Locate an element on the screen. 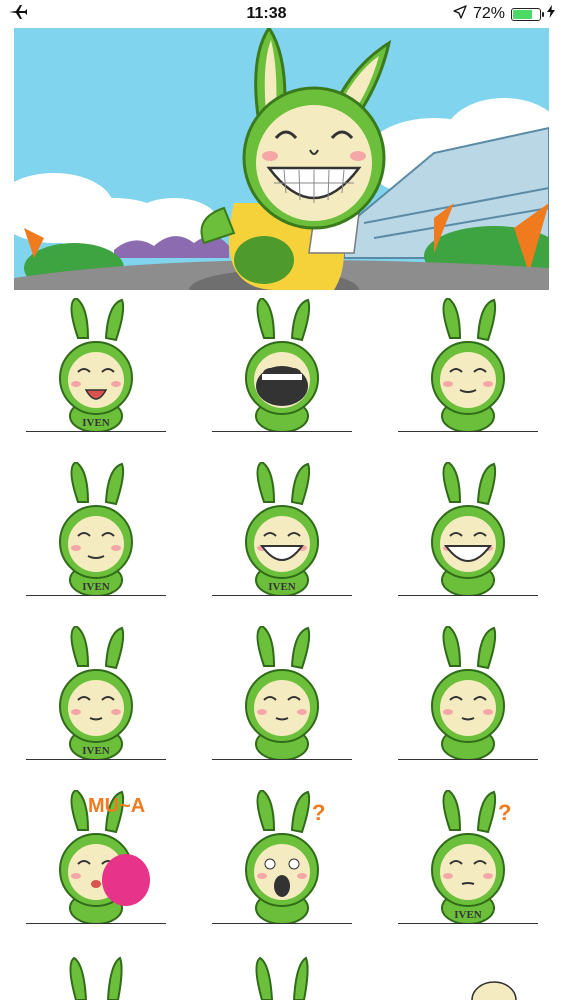 This screenshot has width=563, height=1000. grinning-bunny-with-paper-icon: IVEN is located at coordinates (282, 529).